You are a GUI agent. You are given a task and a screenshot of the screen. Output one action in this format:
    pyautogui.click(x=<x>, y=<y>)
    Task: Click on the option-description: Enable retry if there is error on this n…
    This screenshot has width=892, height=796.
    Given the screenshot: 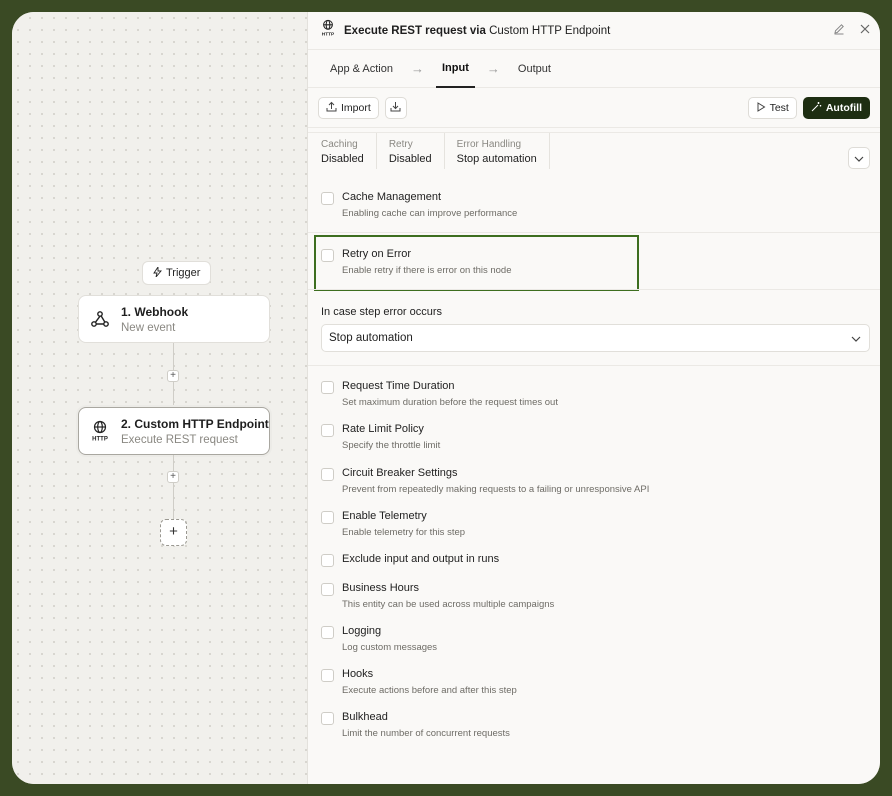 What is the action you would take?
    pyautogui.click(x=427, y=270)
    